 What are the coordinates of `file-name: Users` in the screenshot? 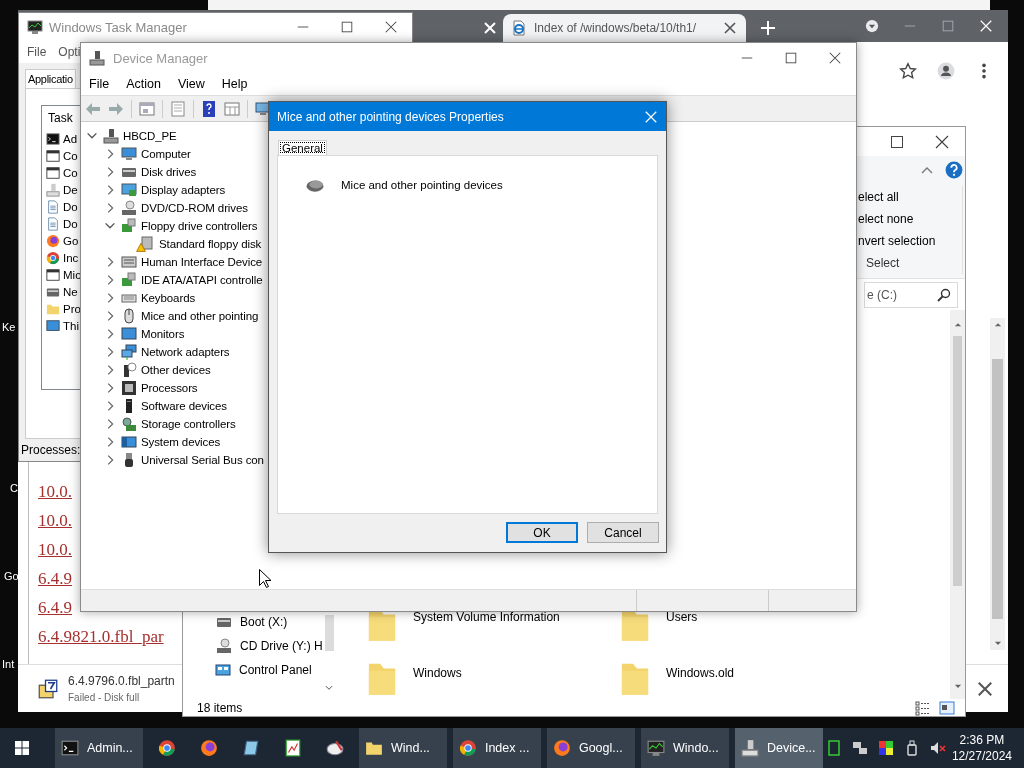 It's located at (682, 617).